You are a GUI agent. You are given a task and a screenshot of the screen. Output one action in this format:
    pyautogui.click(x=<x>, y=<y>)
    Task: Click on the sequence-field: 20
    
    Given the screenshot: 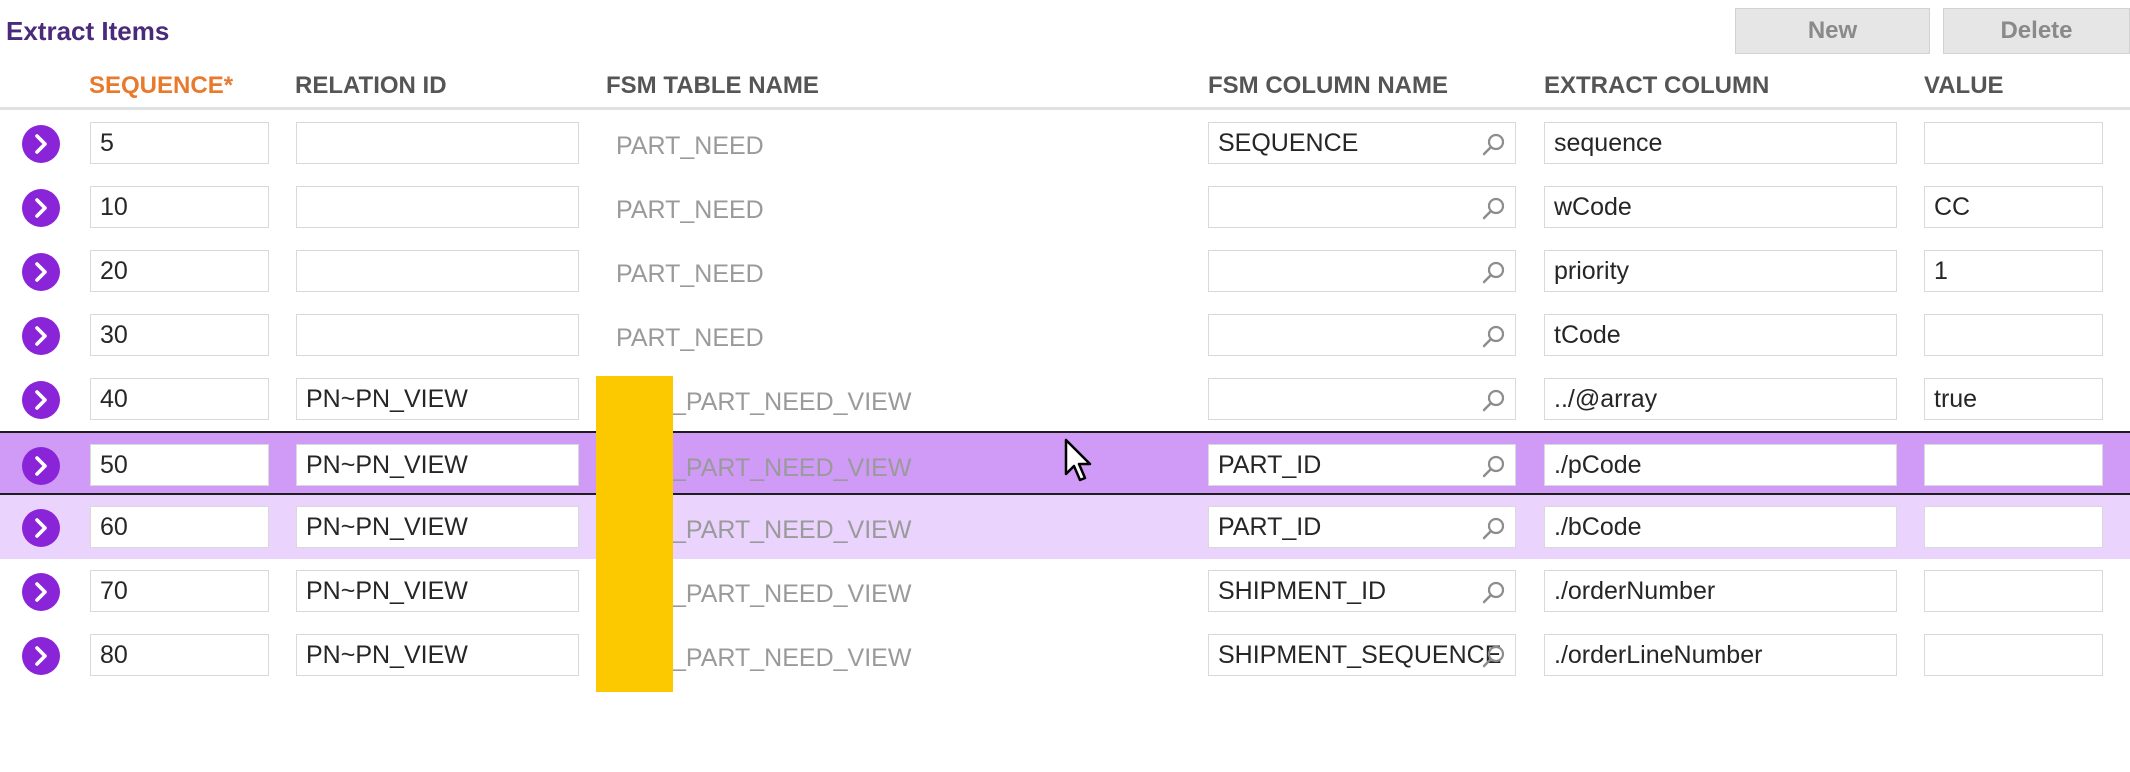 What is the action you would take?
    pyautogui.click(x=179, y=271)
    